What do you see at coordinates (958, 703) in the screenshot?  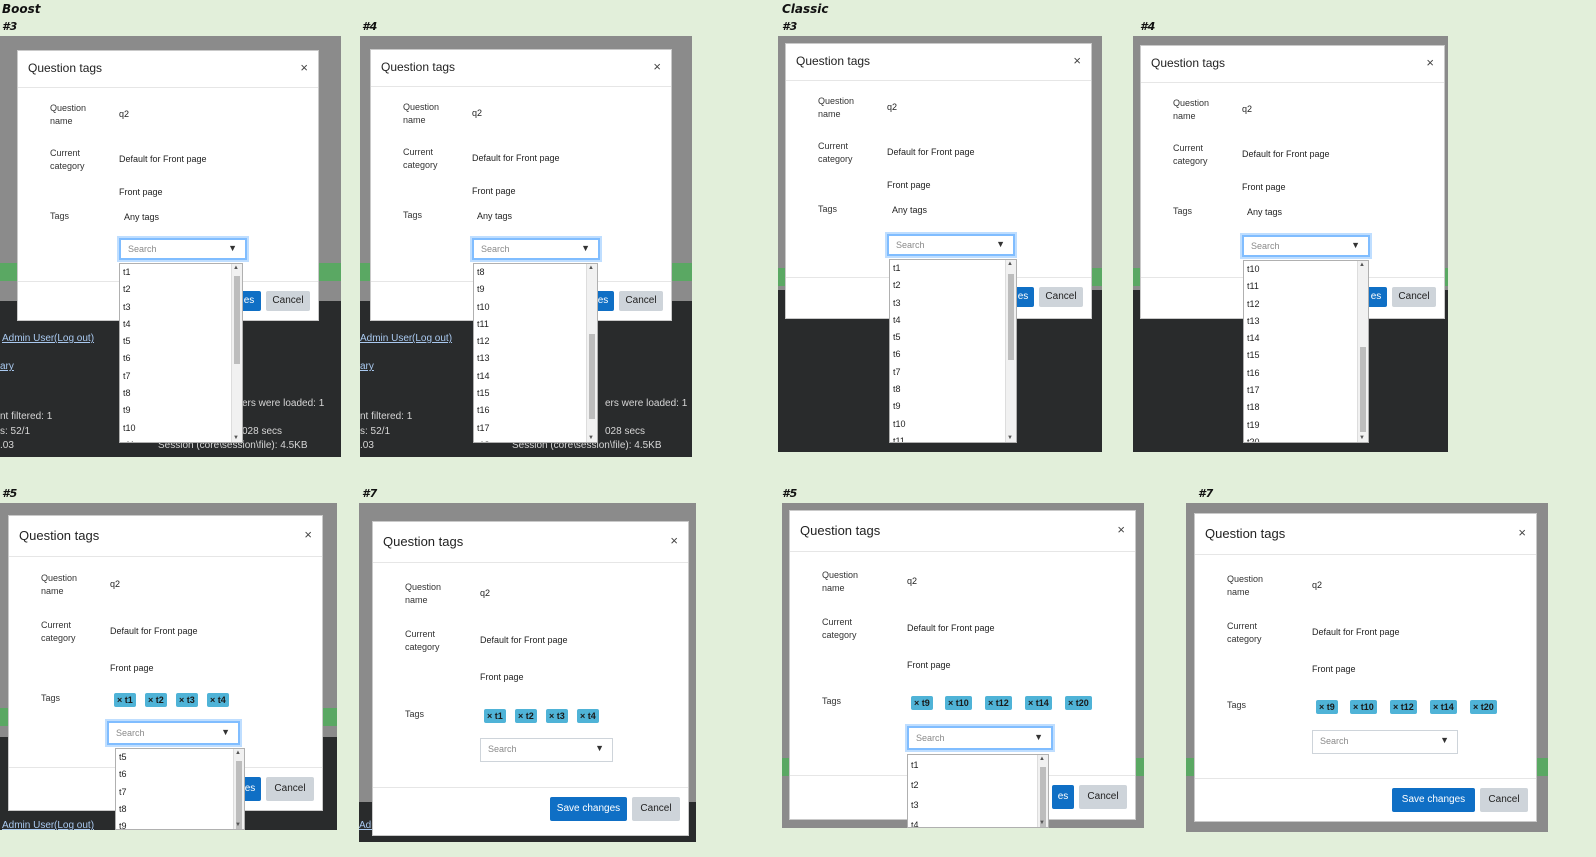 I see `selected-tag: × t10` at bounding box center [958, 703].